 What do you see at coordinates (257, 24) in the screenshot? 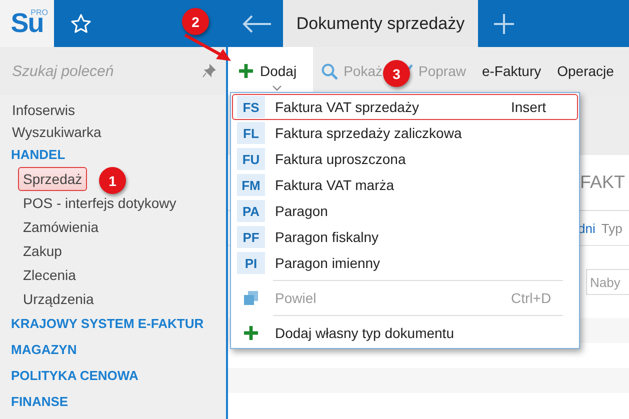
I see `back-arrow-icon` at bounding box center [257, 24].